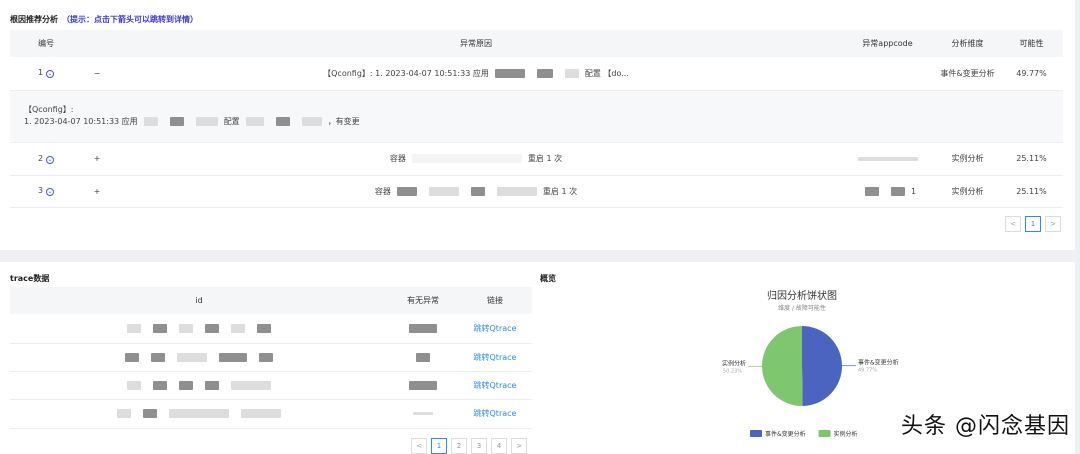 Image resolution: width=1080 pixels, height=454 pixels. What do you see at coordinates (130, 19) in the screenshot?
I see `hint-text: （提示：点击下箭头可以跳转到详情）` at bounding box center [130, 19].